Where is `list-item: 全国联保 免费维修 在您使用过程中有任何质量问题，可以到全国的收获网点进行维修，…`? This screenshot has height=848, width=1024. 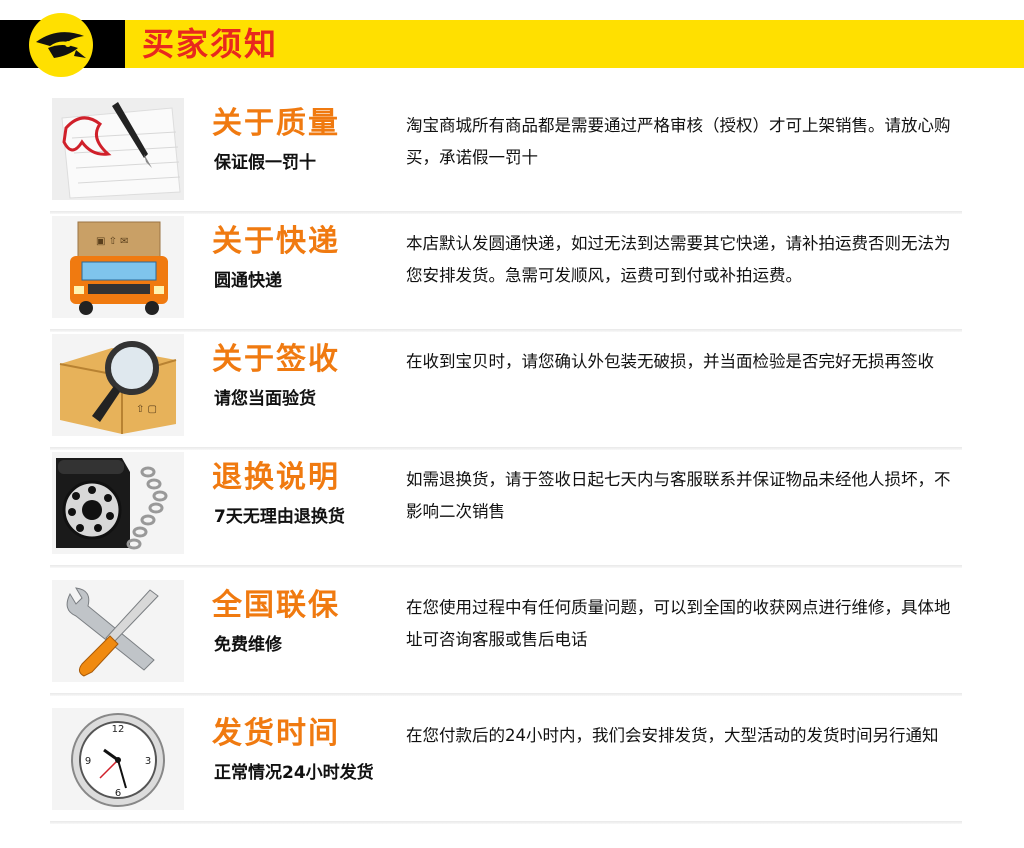
list-item: 全国联保 免费维修 在您使用过程中有任何质量问题，可以到全国的收获网点进行维修，… is located at coordinates (506, 637).